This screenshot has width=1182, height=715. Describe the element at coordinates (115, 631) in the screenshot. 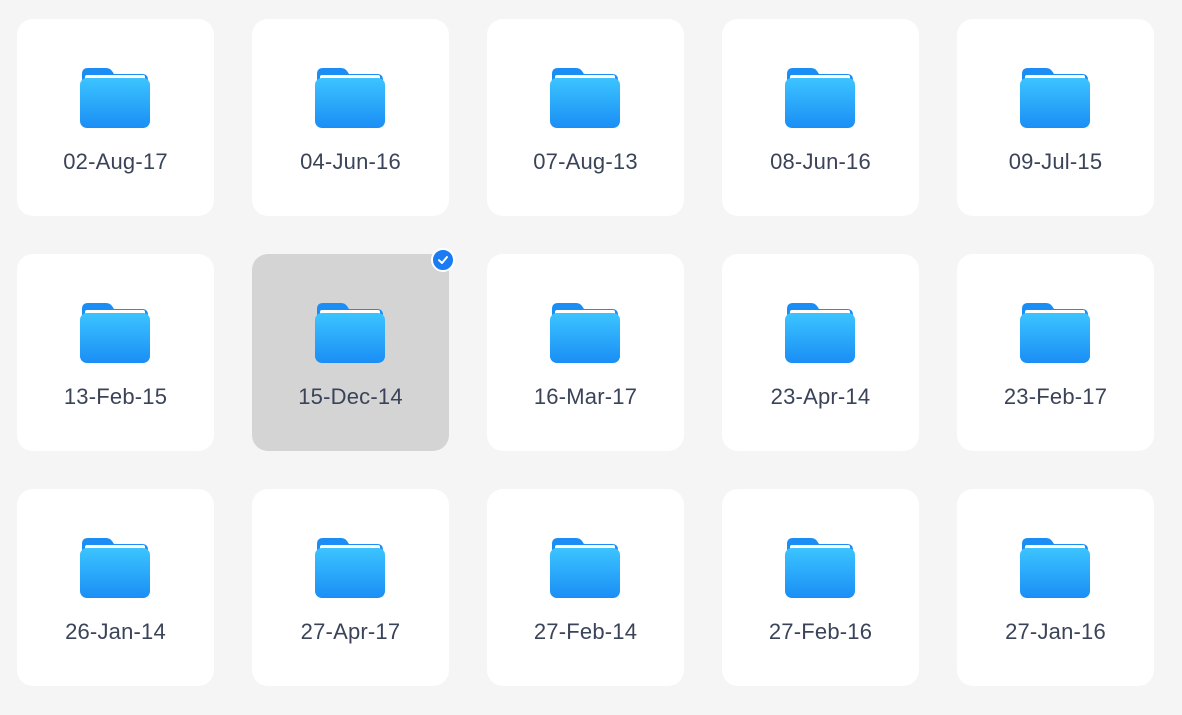

I see `folder-label: 26-Jan-14` at that location.